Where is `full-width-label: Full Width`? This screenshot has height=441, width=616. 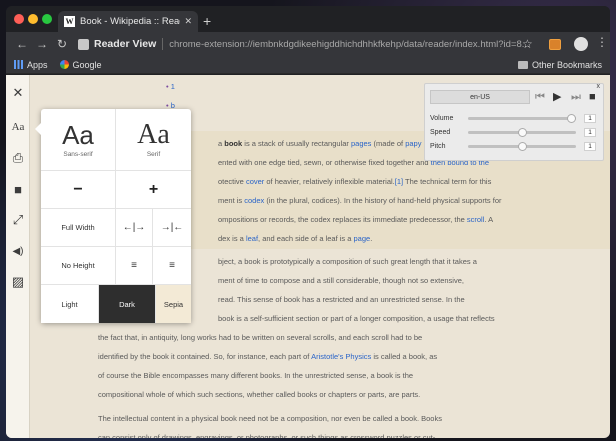
full-width-label: Full Width is located at coordinates (78, 227).